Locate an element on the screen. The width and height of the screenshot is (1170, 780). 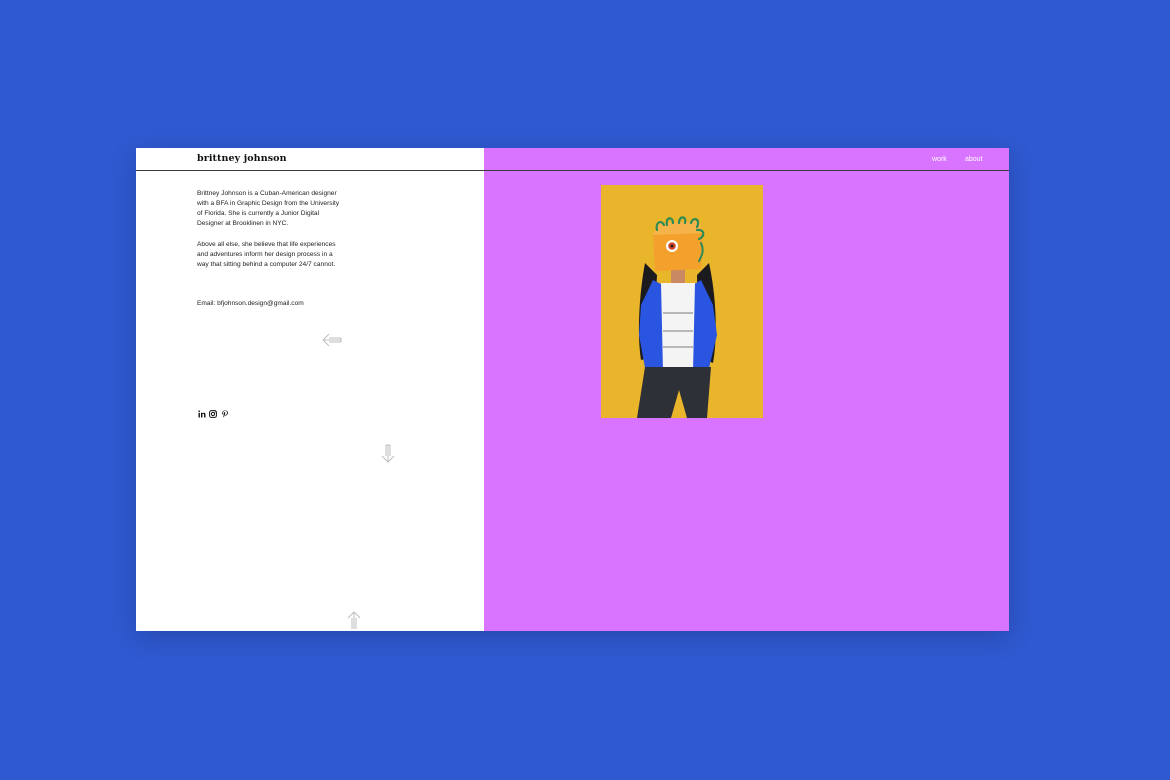
arrow-down-icon is located at coordinates (388, 454).